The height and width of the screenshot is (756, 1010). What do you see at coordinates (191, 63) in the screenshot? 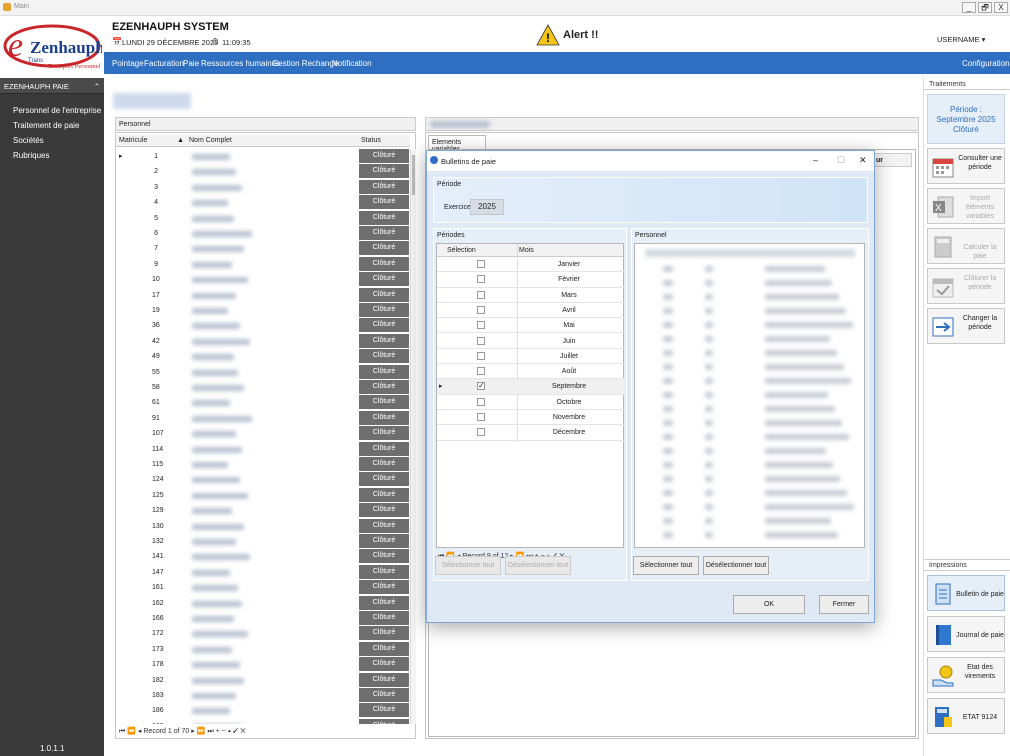
I see `menu-paie: Paie` at bounding box center [191, 63].